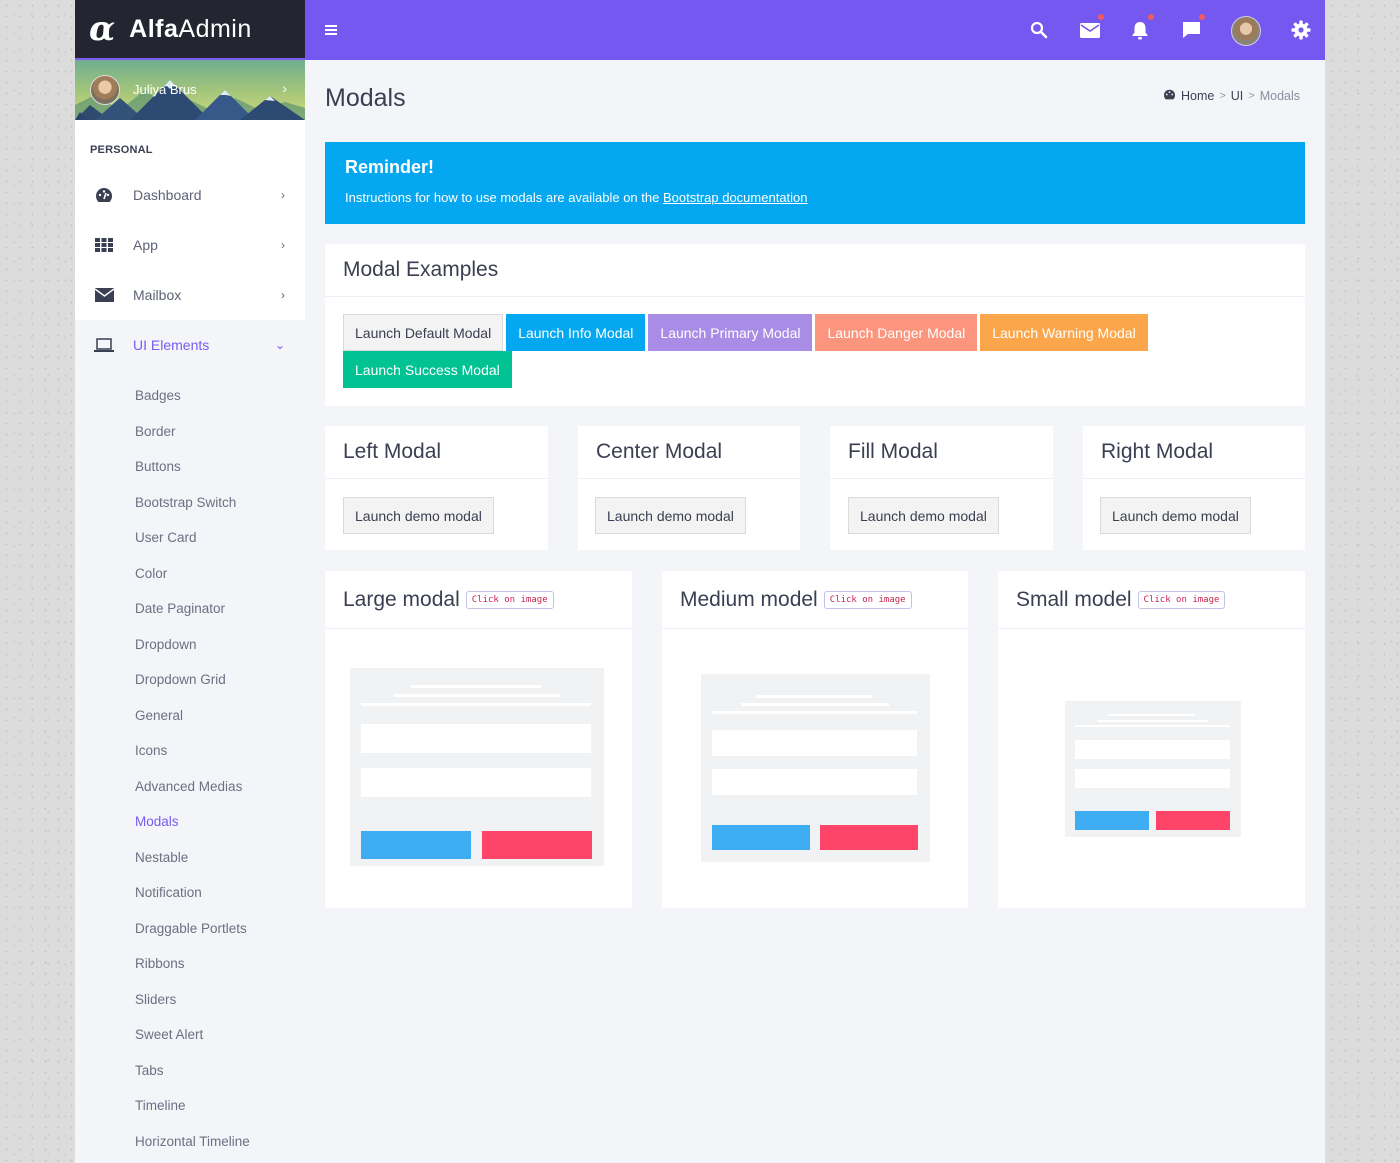 The width and height of the screenshot is (1400, 1163). What do you see at coordinates (1197, 96) in the screenshot?
I see `breadcrumb-home: Home` at bounding box center [1197, 96].